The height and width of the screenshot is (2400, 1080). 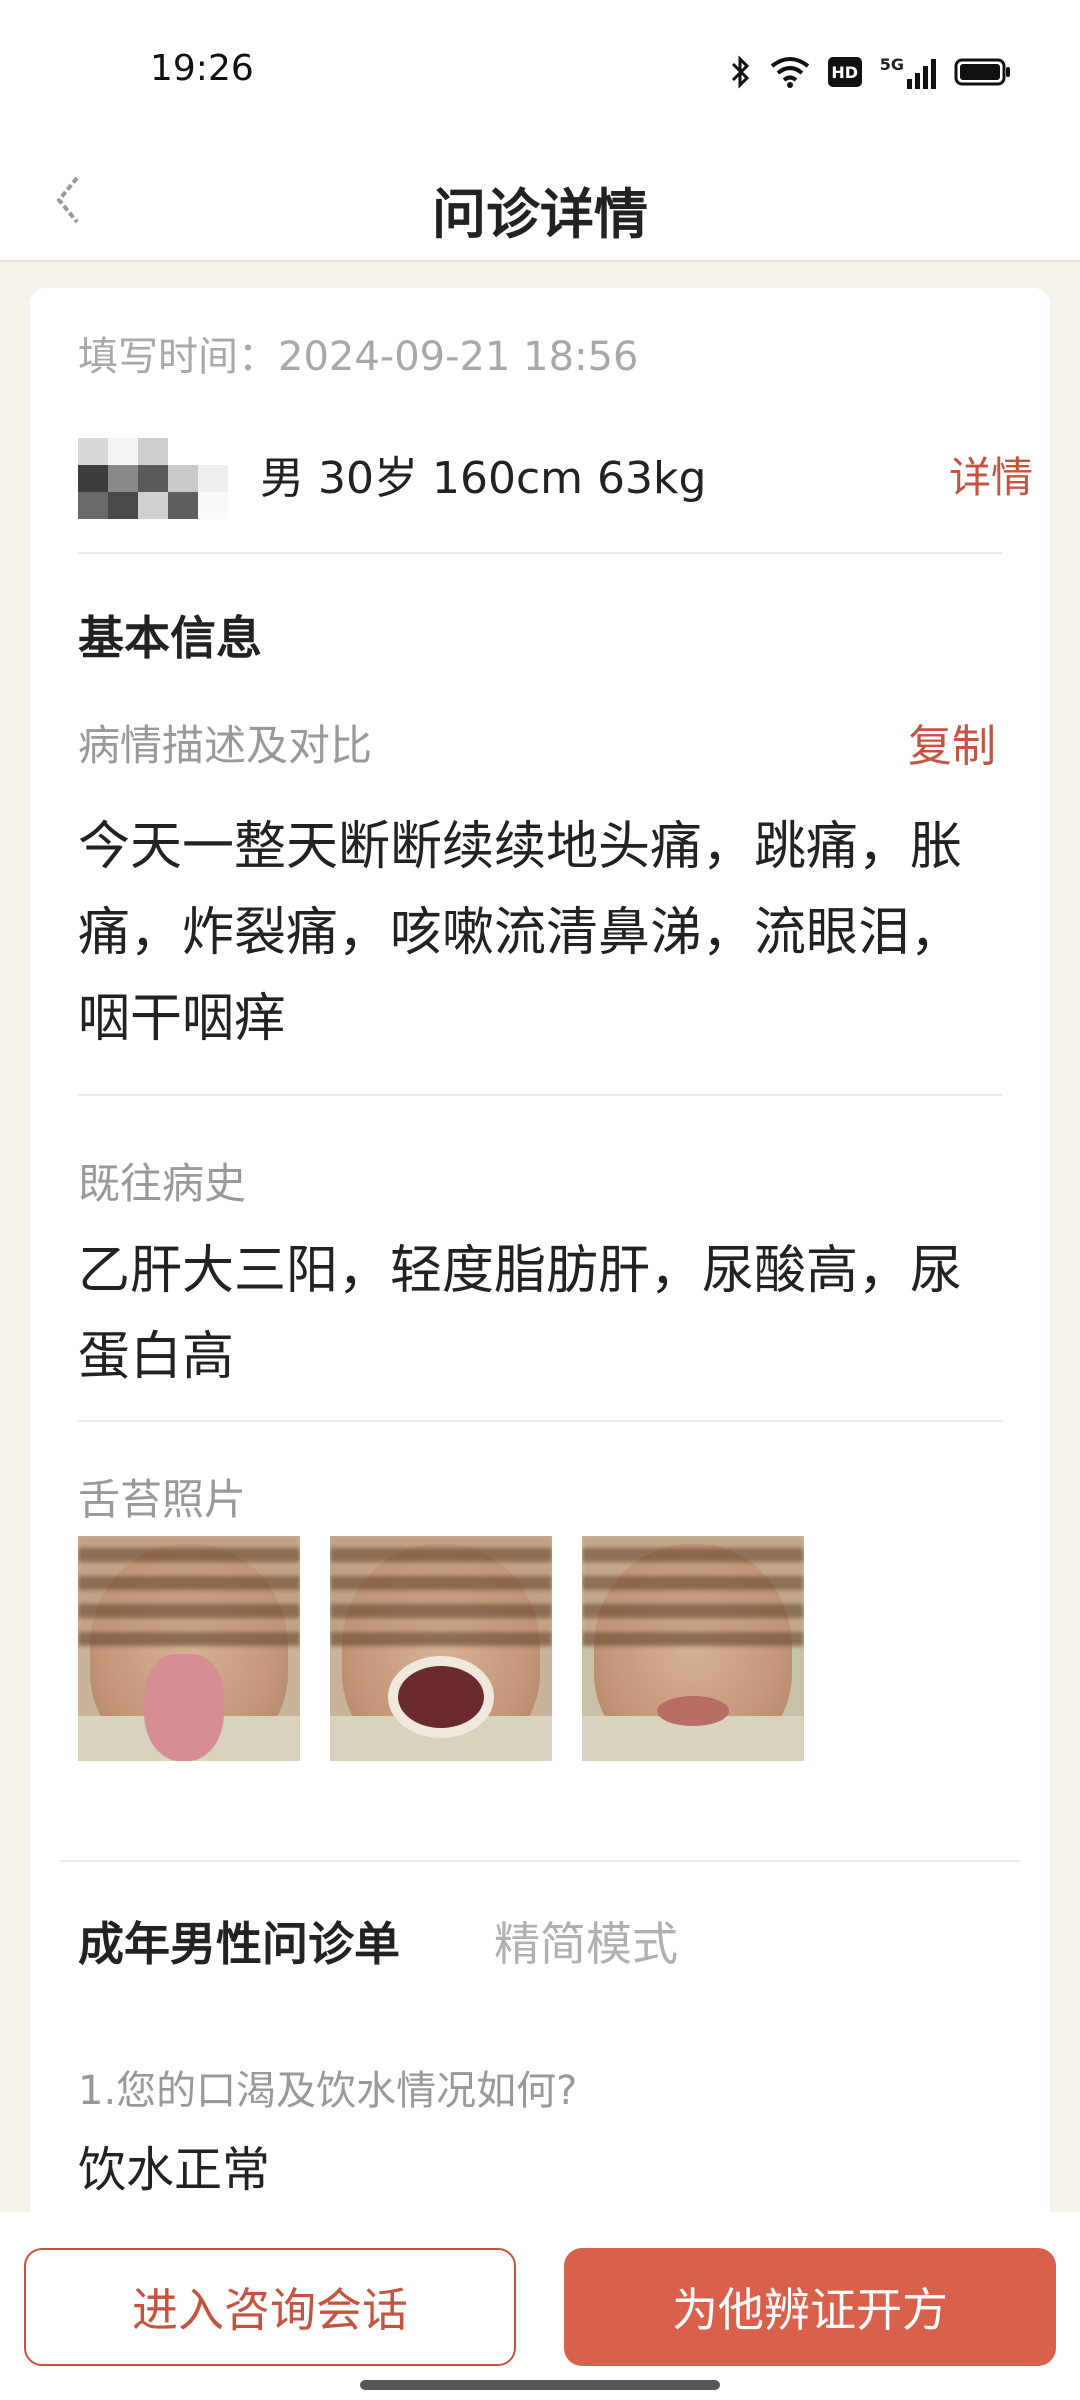 I want to click on patient-row: 男 30岁 160cm 63kg 详情, so click(x=555, y=478).